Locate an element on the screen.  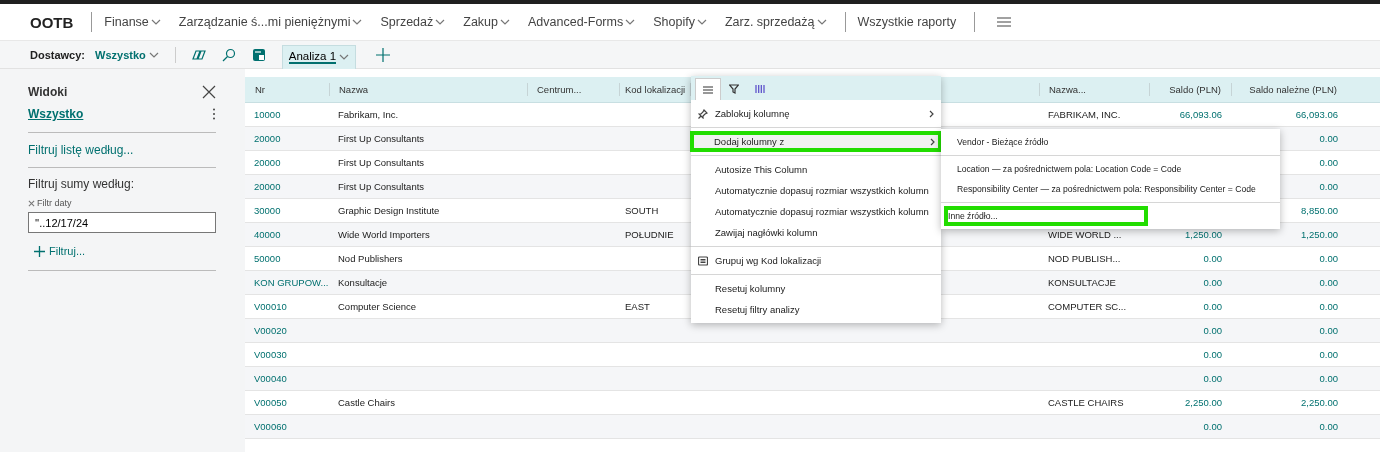
app-title: OOTB is located at coordinates (52, 22).